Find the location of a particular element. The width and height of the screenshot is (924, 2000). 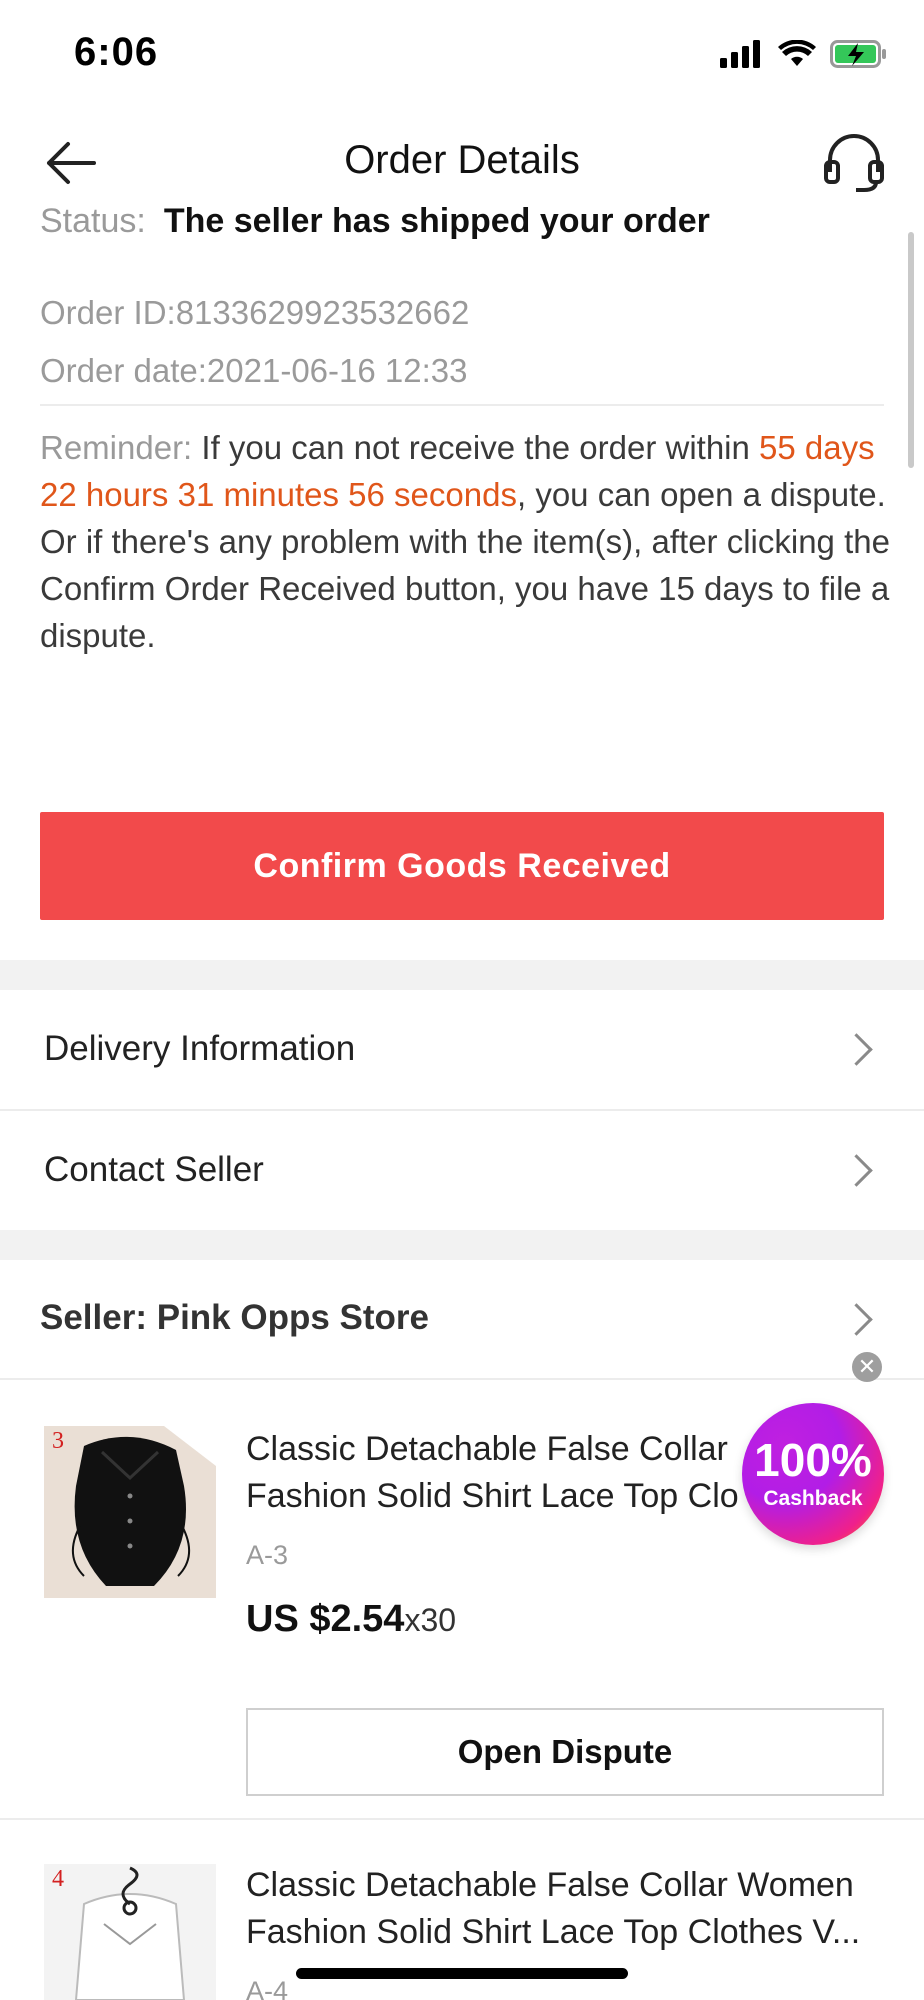

delivery-information-label: Delivery Information is located at coordinates (200, 1048).